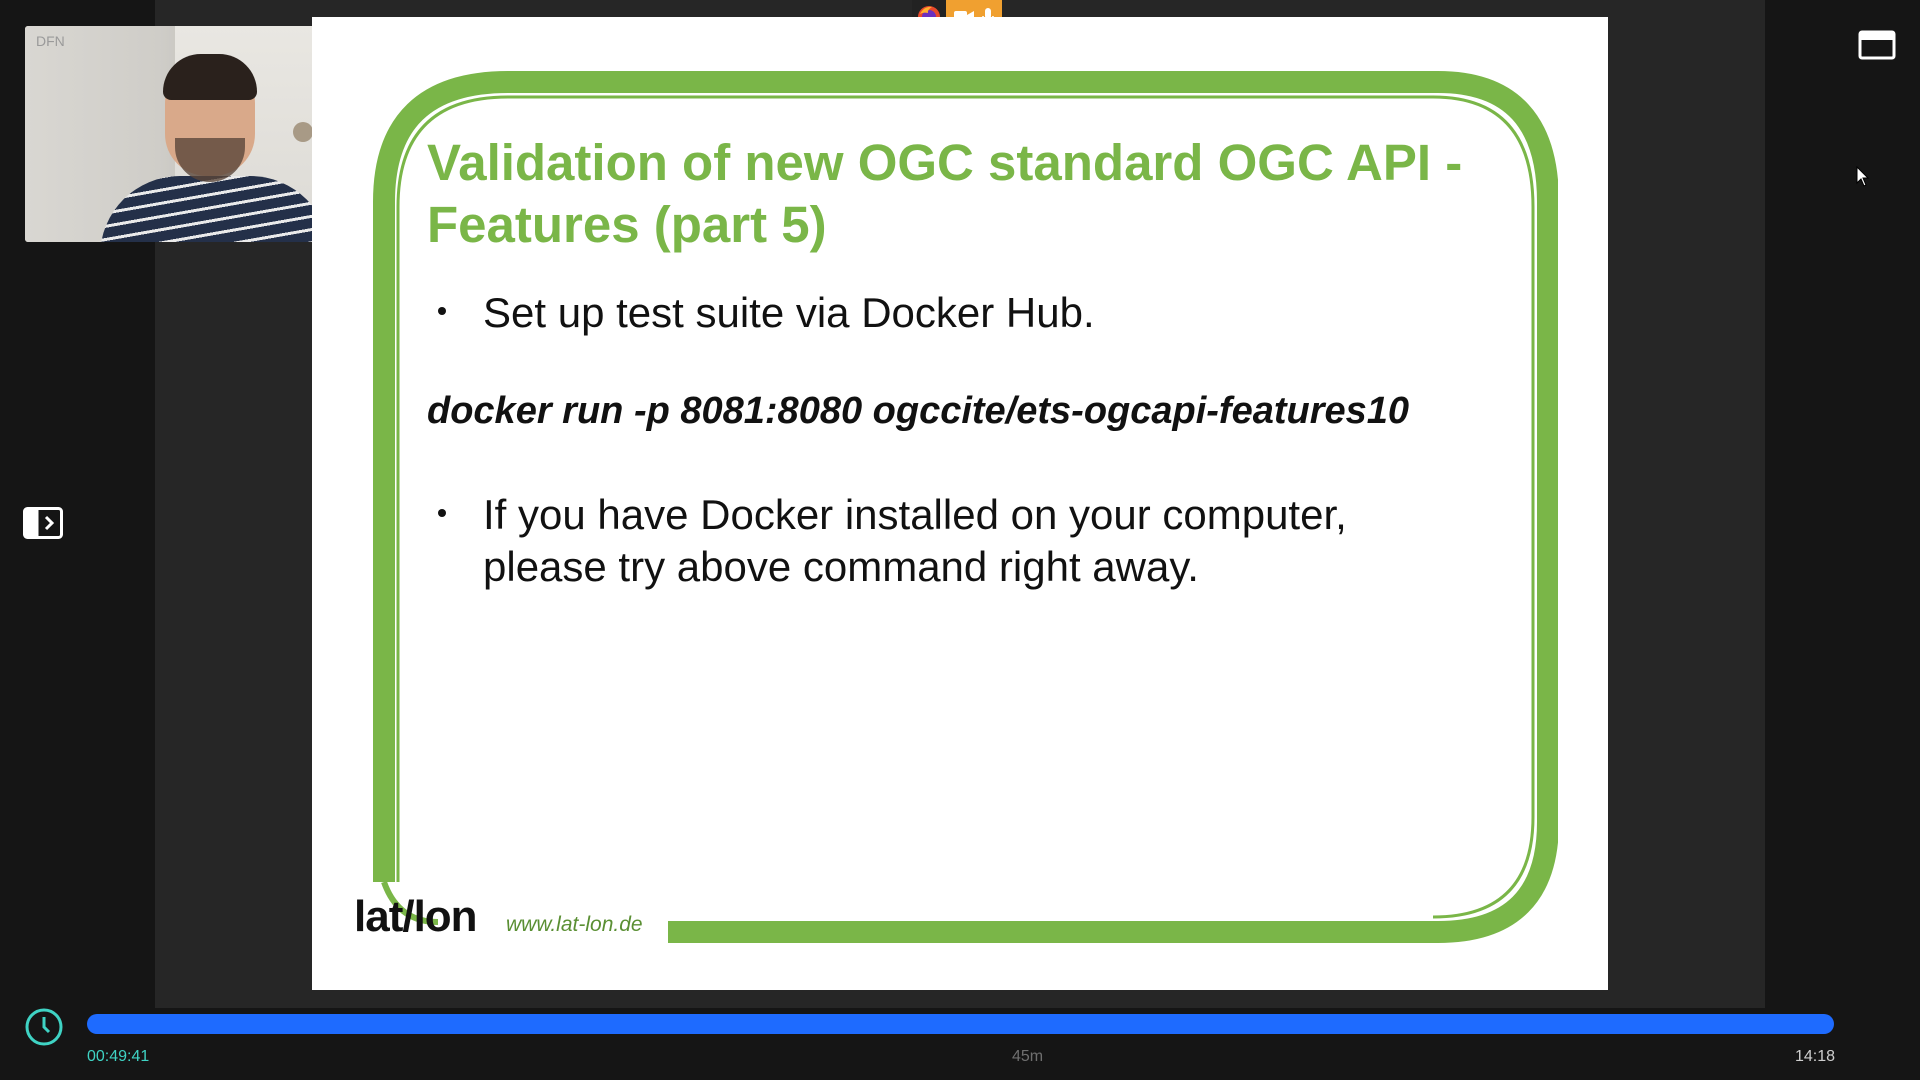 This screenshot has height=1080, width=1920. What do you see at coordinates (118, 1056) in the screenshot?
I see `time-elapsed: 00:49:41` at bounding box center [118, 1056].